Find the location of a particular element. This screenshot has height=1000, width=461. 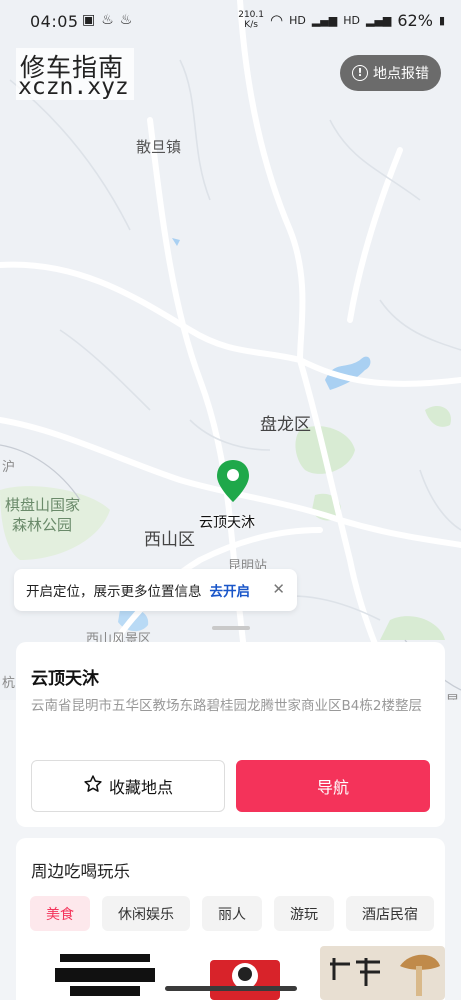

status-time: 04:05 is located at coordinates (54, 21).